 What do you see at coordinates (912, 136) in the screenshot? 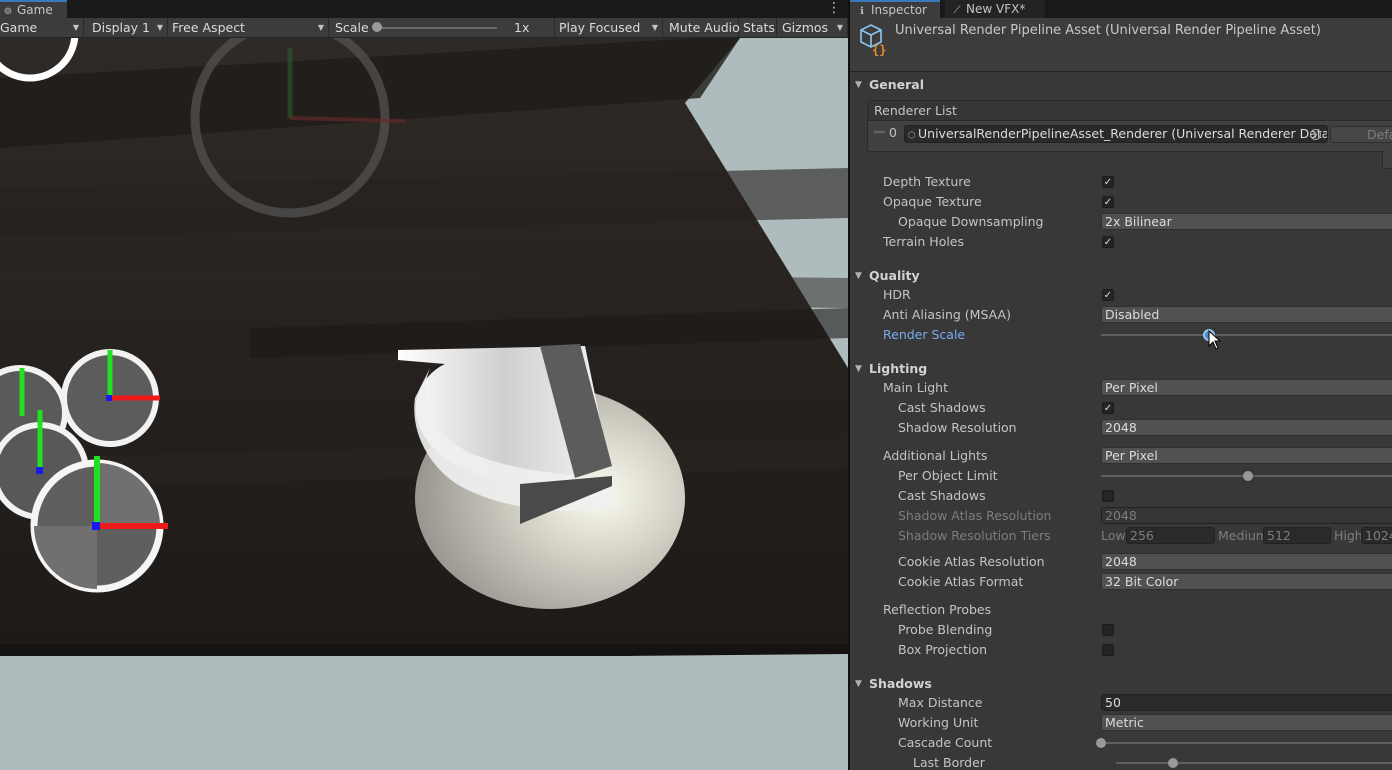
I see `renderer-asset-icon: ⬡` at bounding box center [912, 136].